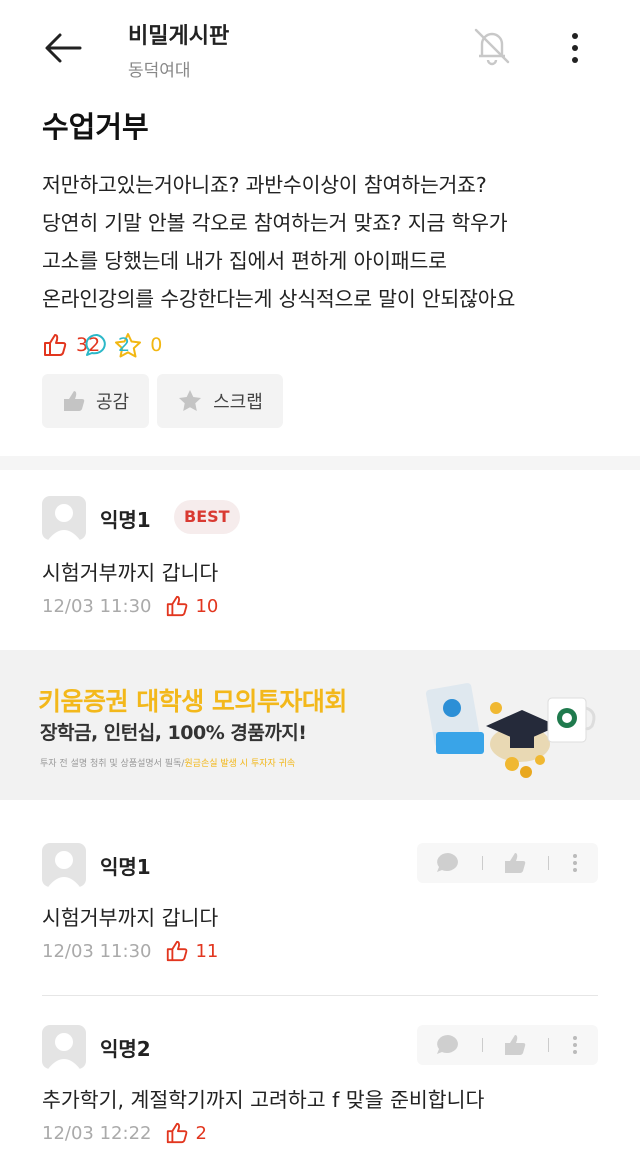  I want to click on comment-meta: 12/03 12:22 2, so click(124, 1133).